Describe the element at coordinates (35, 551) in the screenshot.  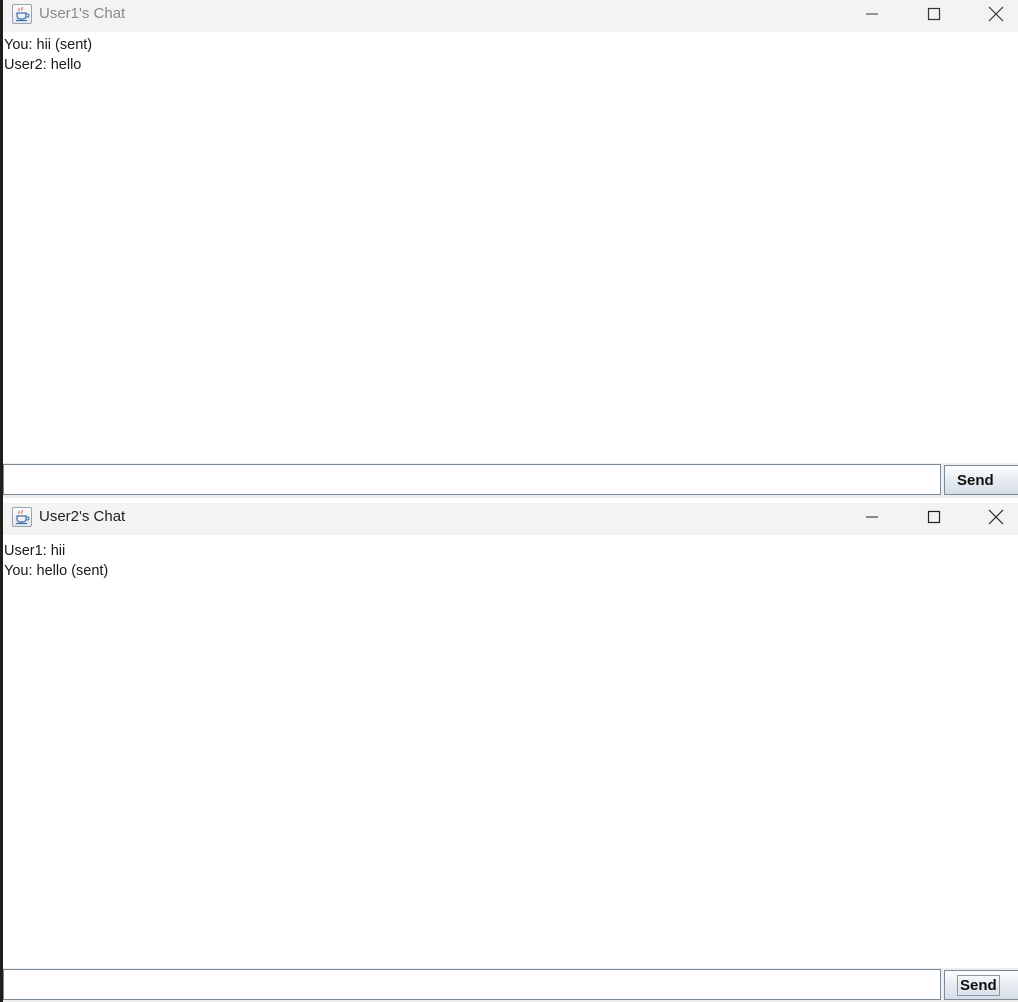
I see `chat-message: User1: hii` at that location.